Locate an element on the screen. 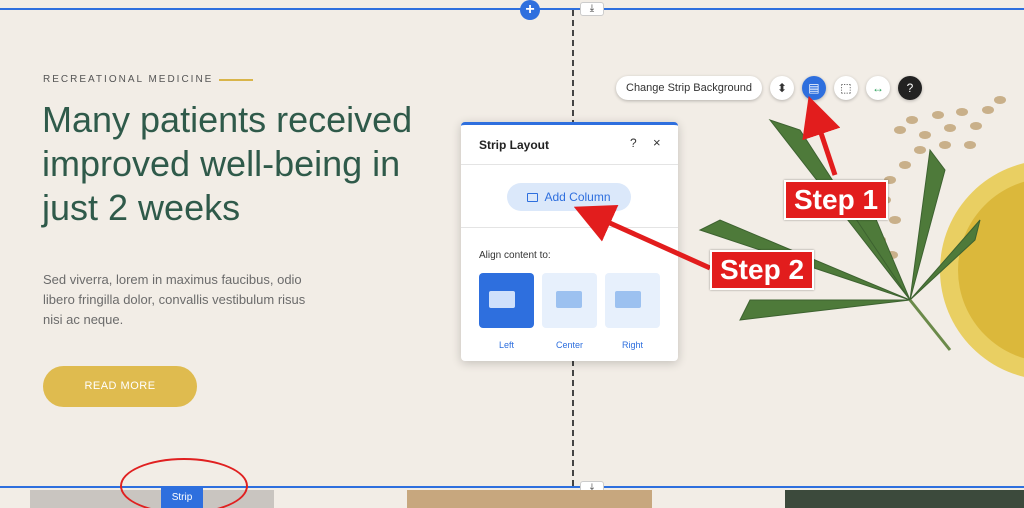  strip-toolbar: Change Strip Background ⬍ ▤ ⬚ ↔ ? is located at coordinates (769, 88).